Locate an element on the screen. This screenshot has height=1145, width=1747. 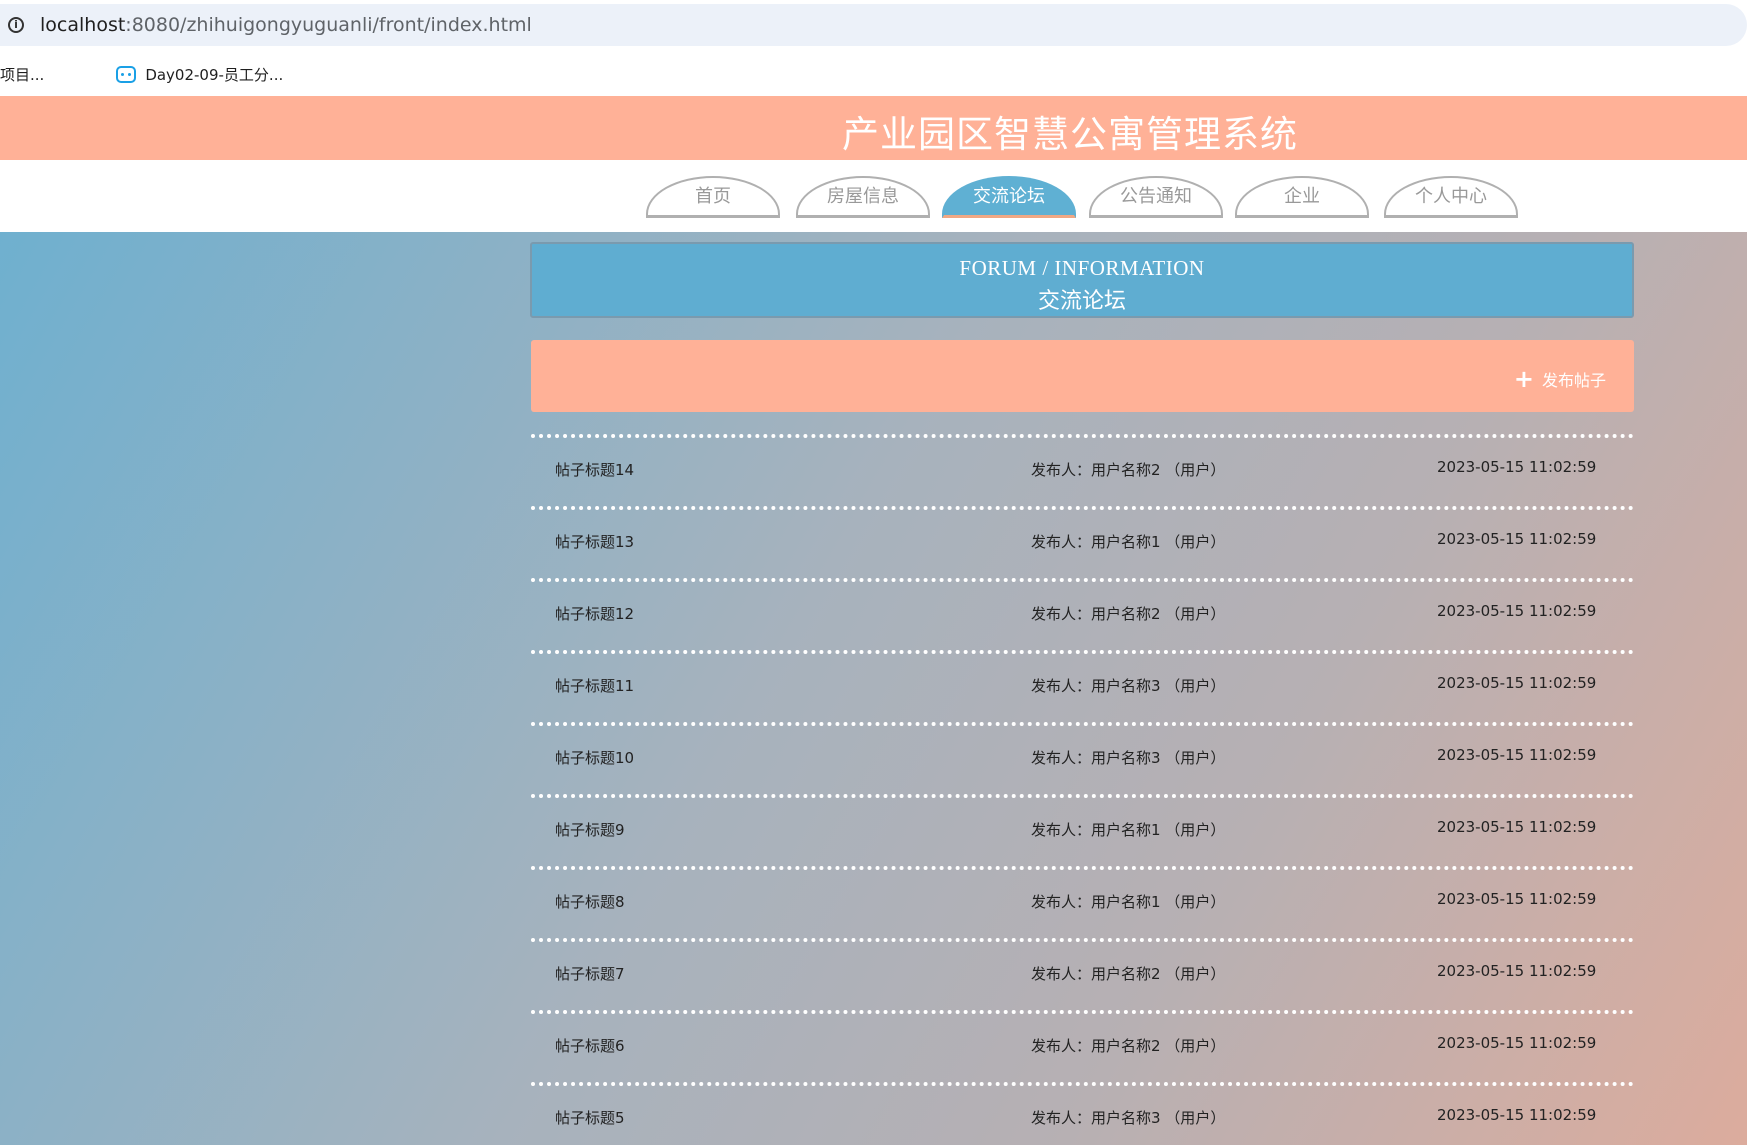
post-row: 帖子标题7 发布人：用户名称2 （用户） 2023-05-15 11:02:59 is located at coordinates (1082, 974).